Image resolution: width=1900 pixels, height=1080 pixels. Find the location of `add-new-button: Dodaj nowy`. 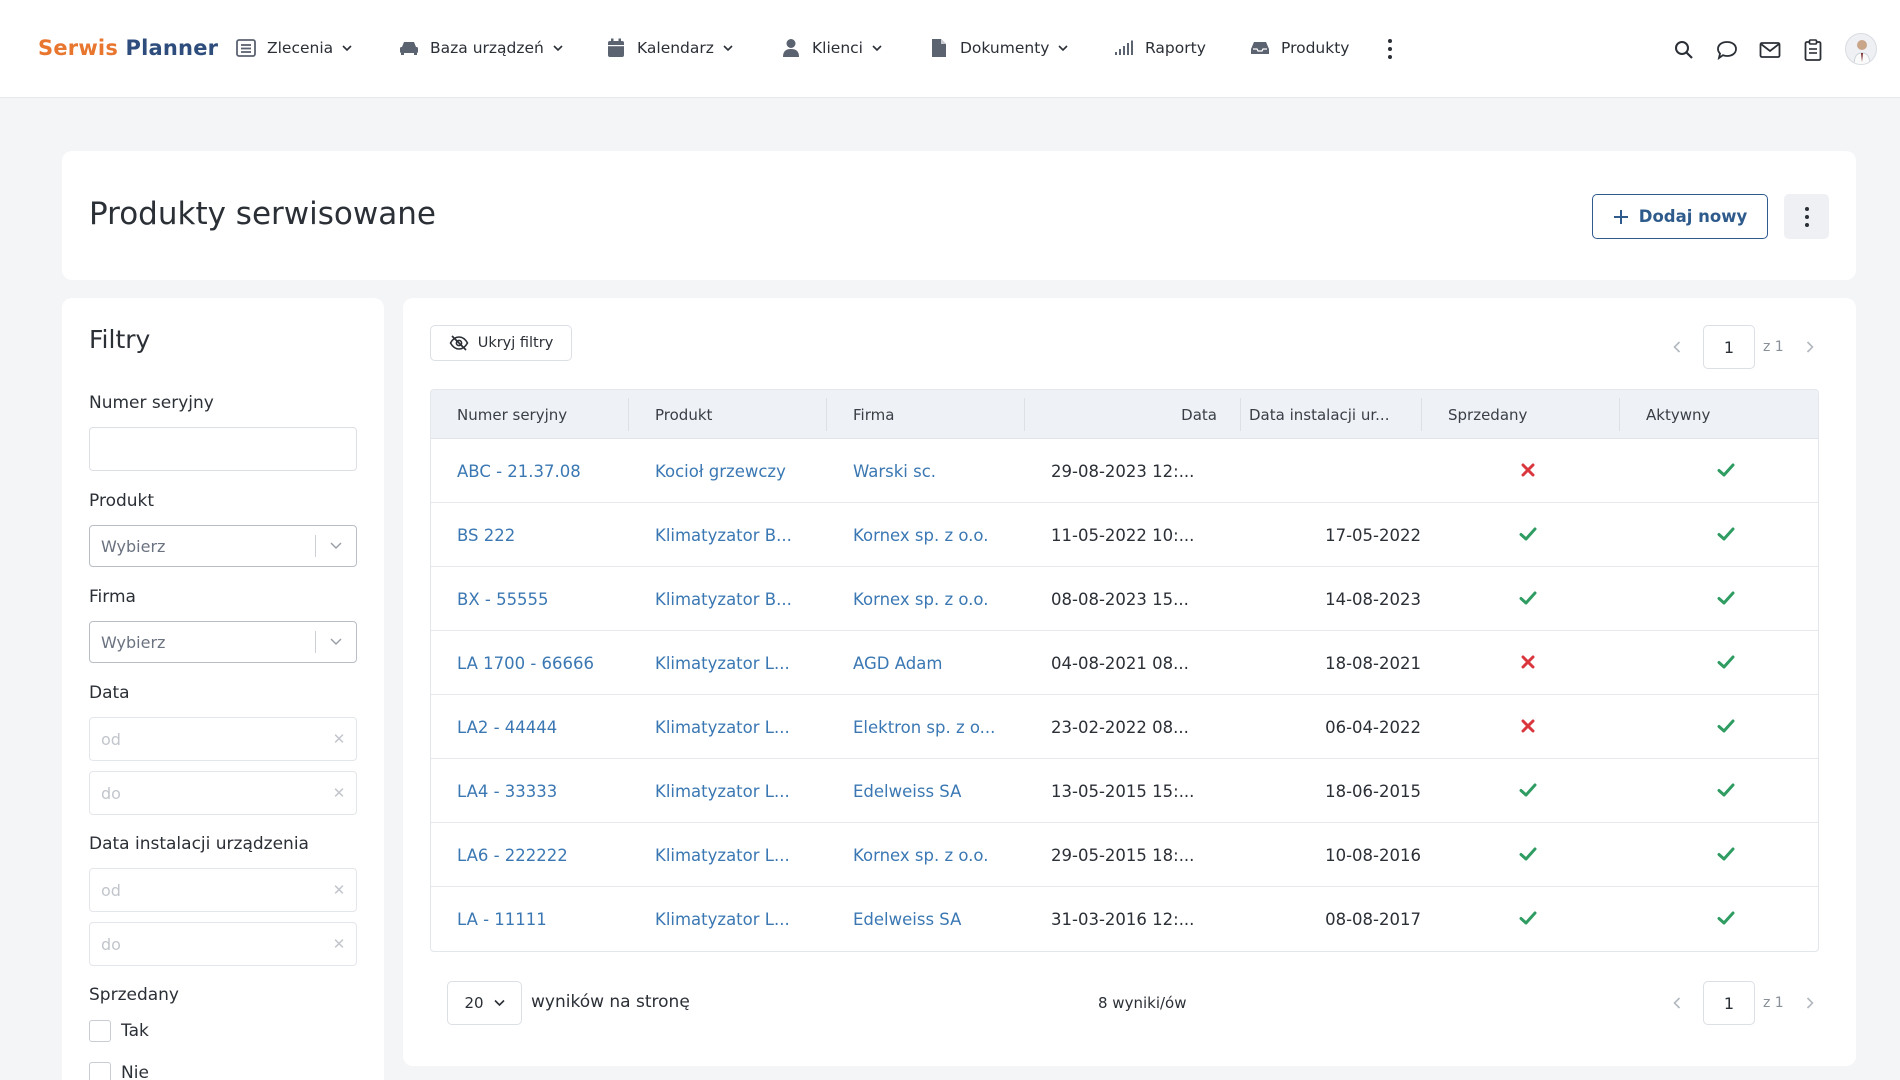

add-new-button: Dodaj nowy is located at coordinates (1680, 216).